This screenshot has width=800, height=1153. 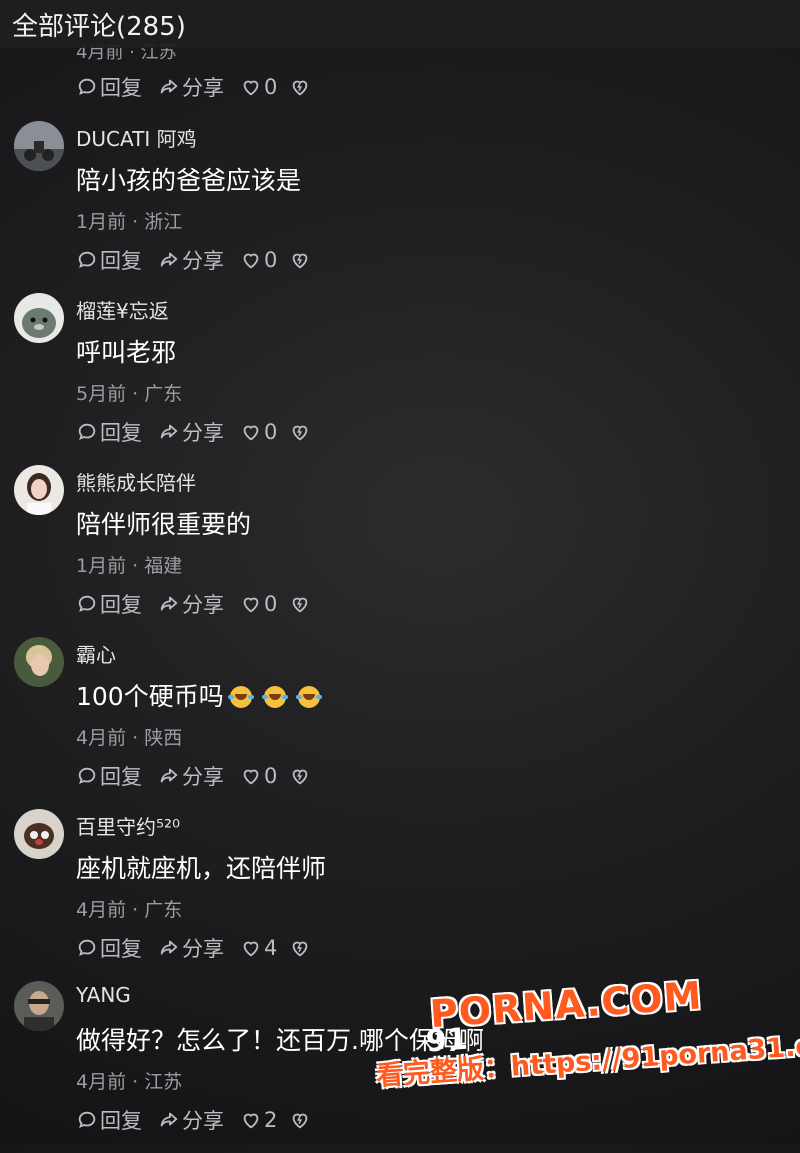 I want to click on comment-meta: 5月前 · 广东, so click(x=129, y=394).